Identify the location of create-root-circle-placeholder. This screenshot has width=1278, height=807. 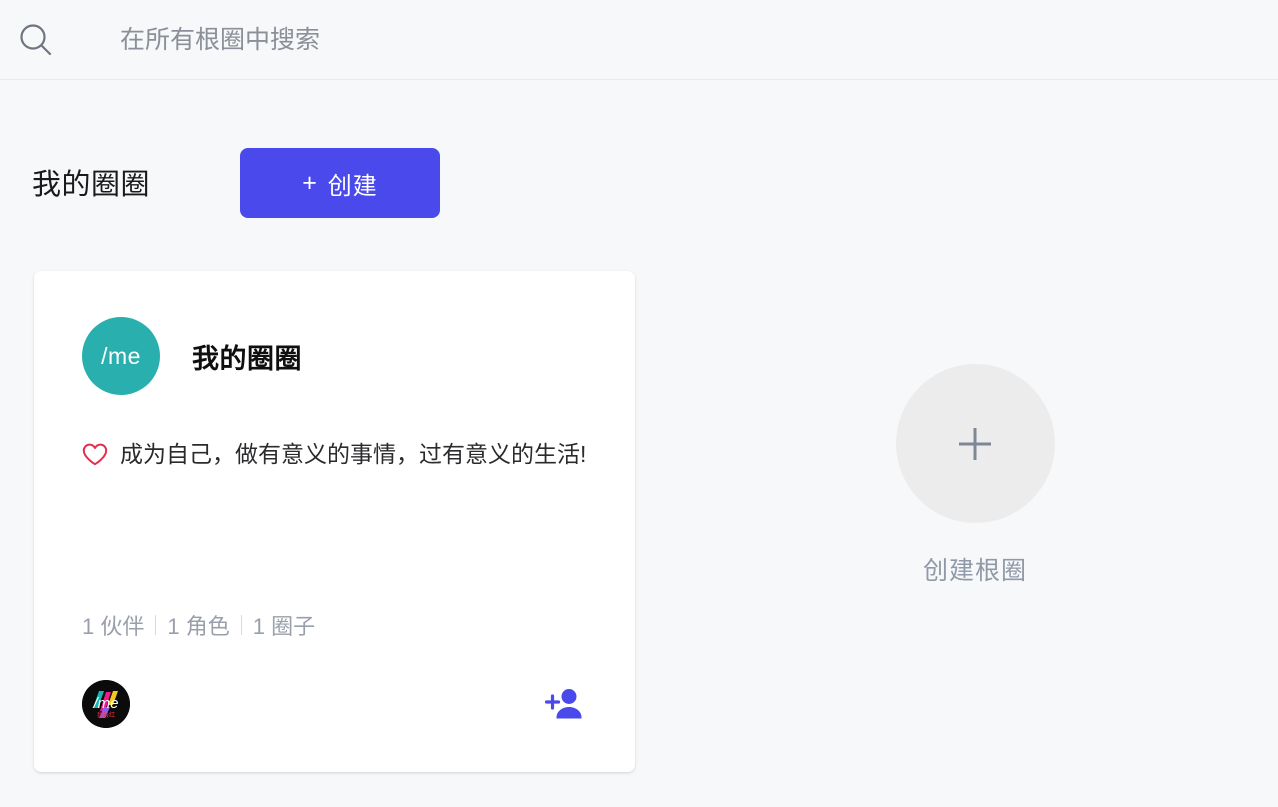
(975, 443).